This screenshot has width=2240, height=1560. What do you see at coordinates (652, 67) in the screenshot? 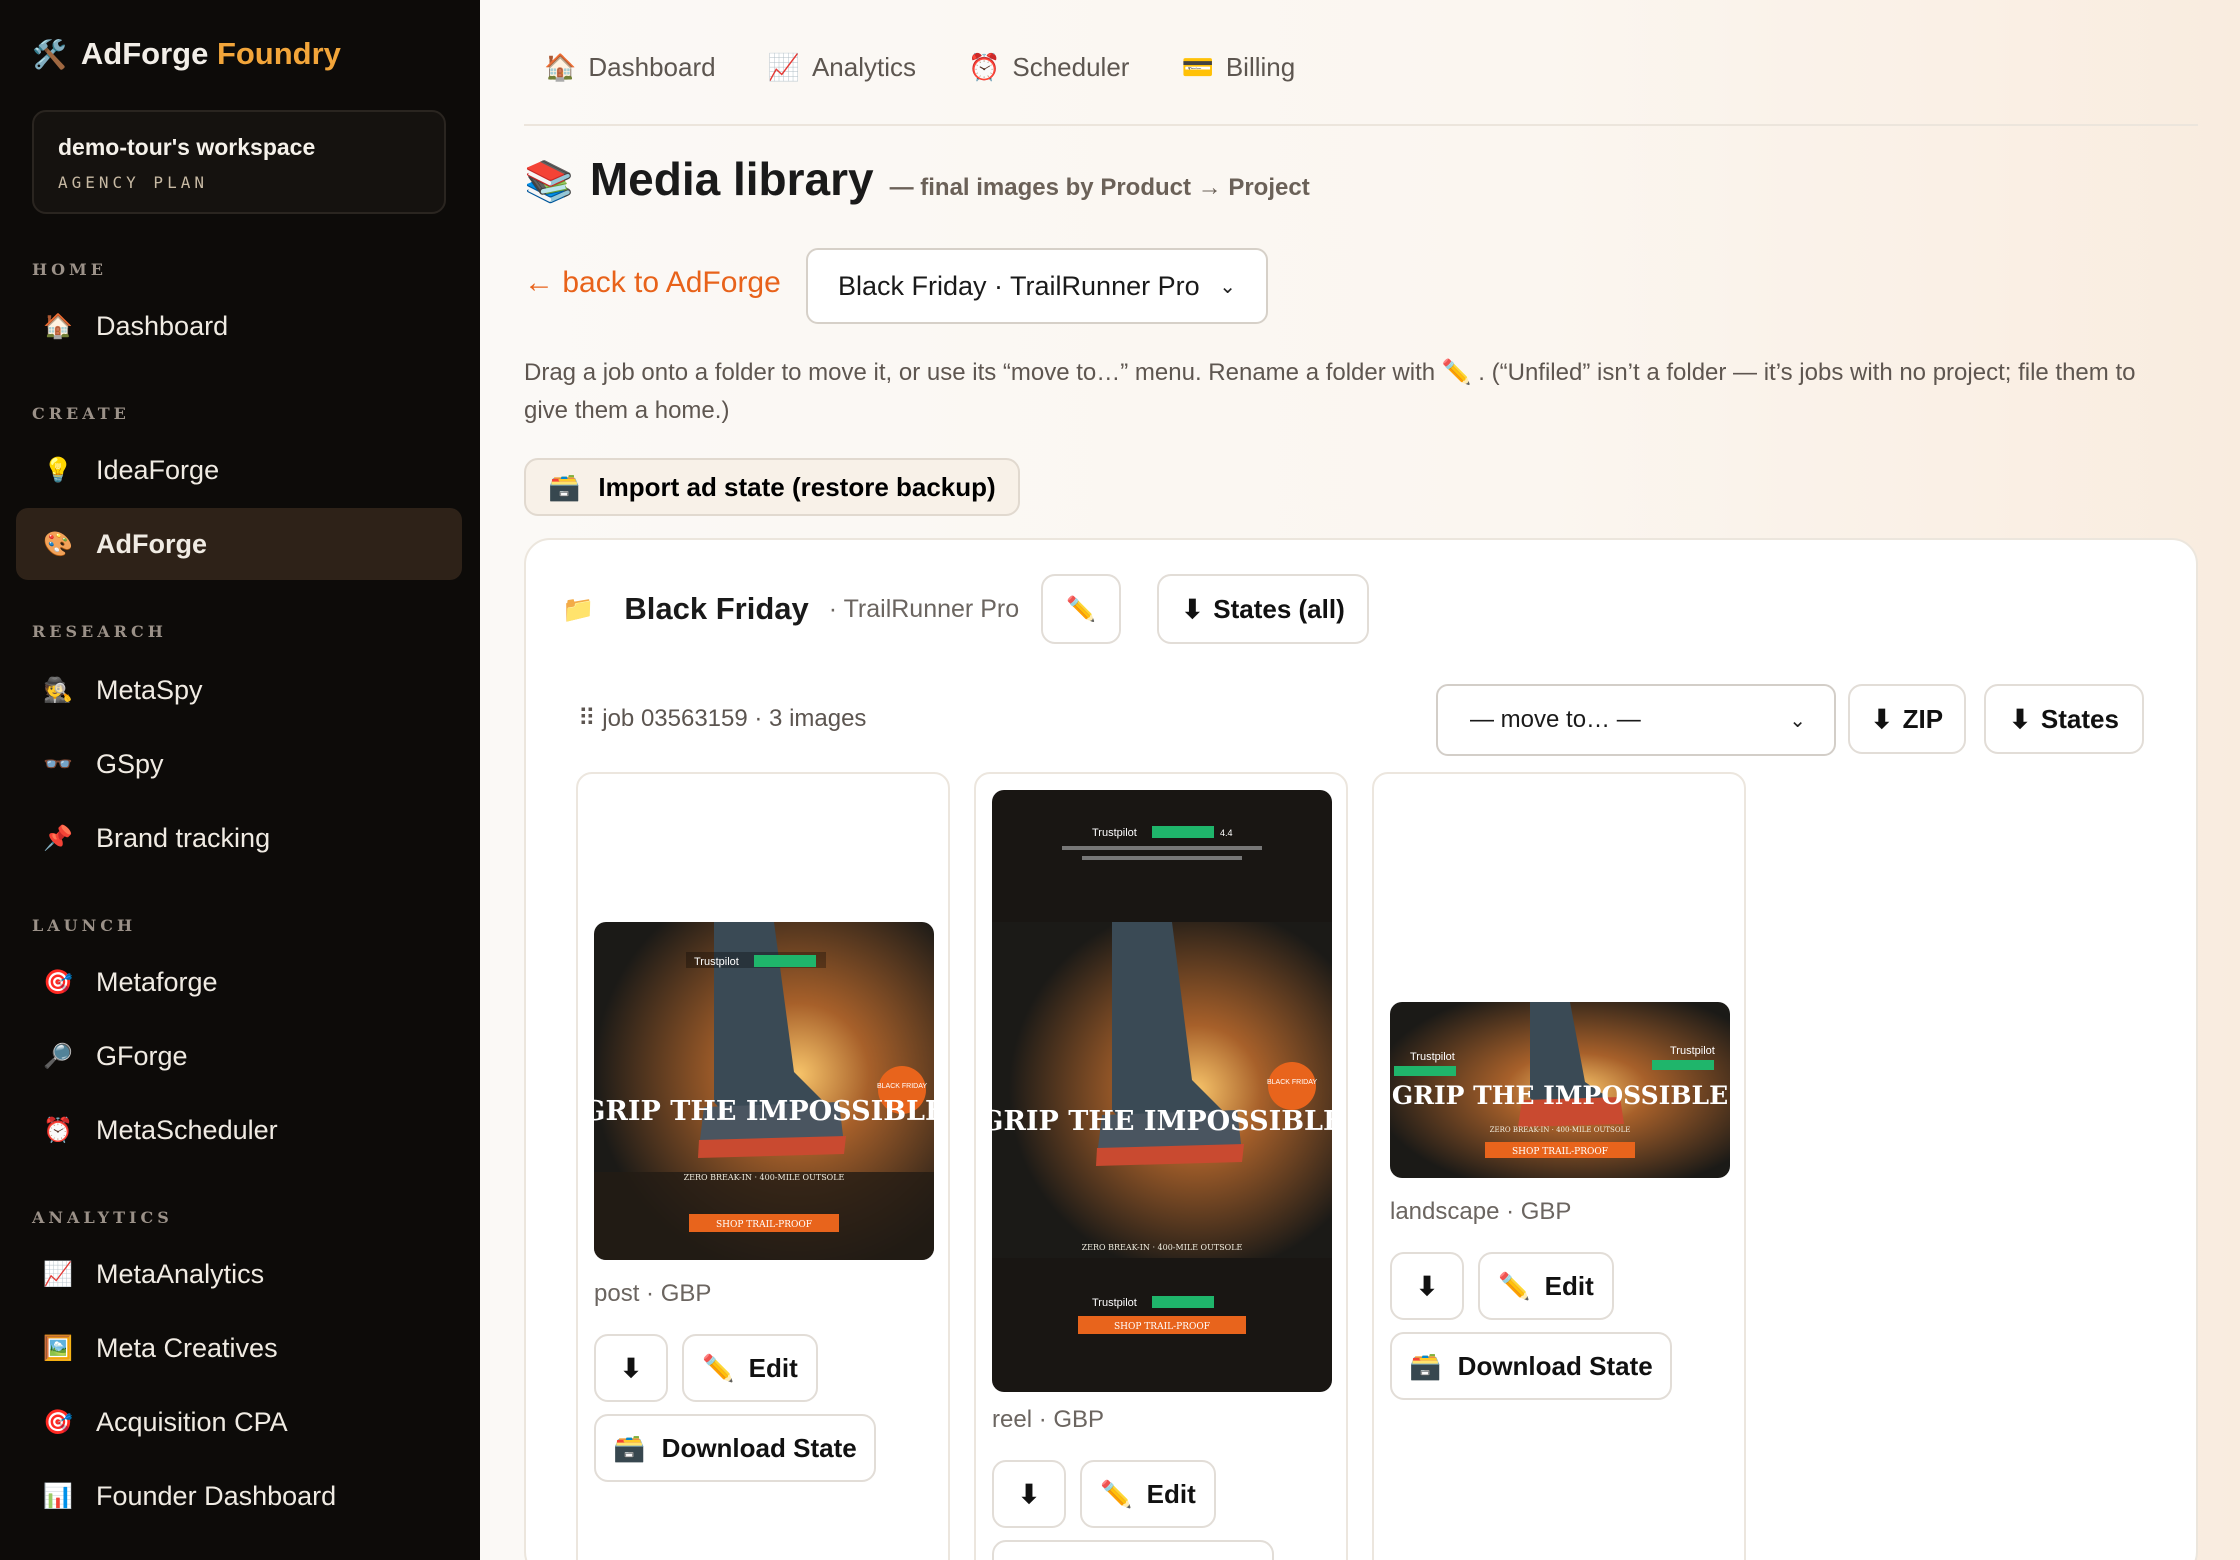
I see `topnav-label: Dashboard` at bounding box center [652, 67].